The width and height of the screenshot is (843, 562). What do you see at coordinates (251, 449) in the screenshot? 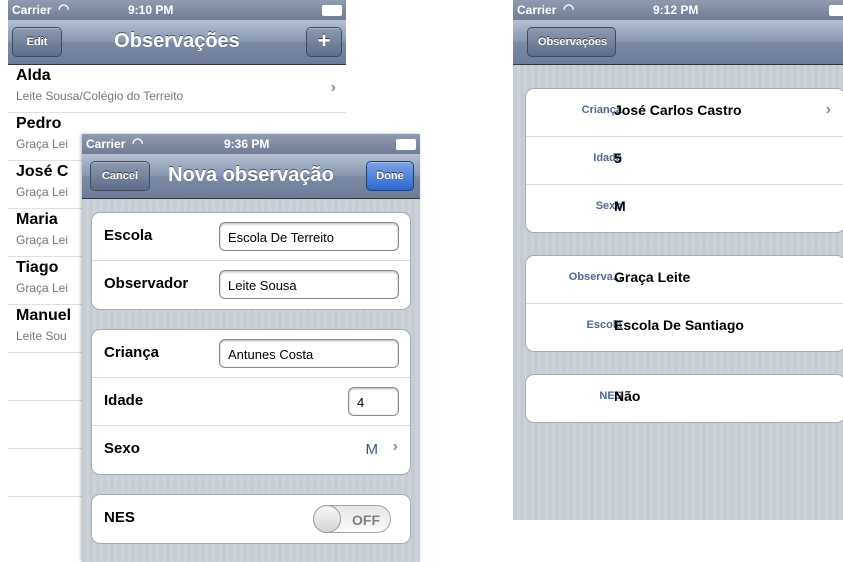
I see `sex-cell: Sexo M ›` at bounding box center [251, 449].